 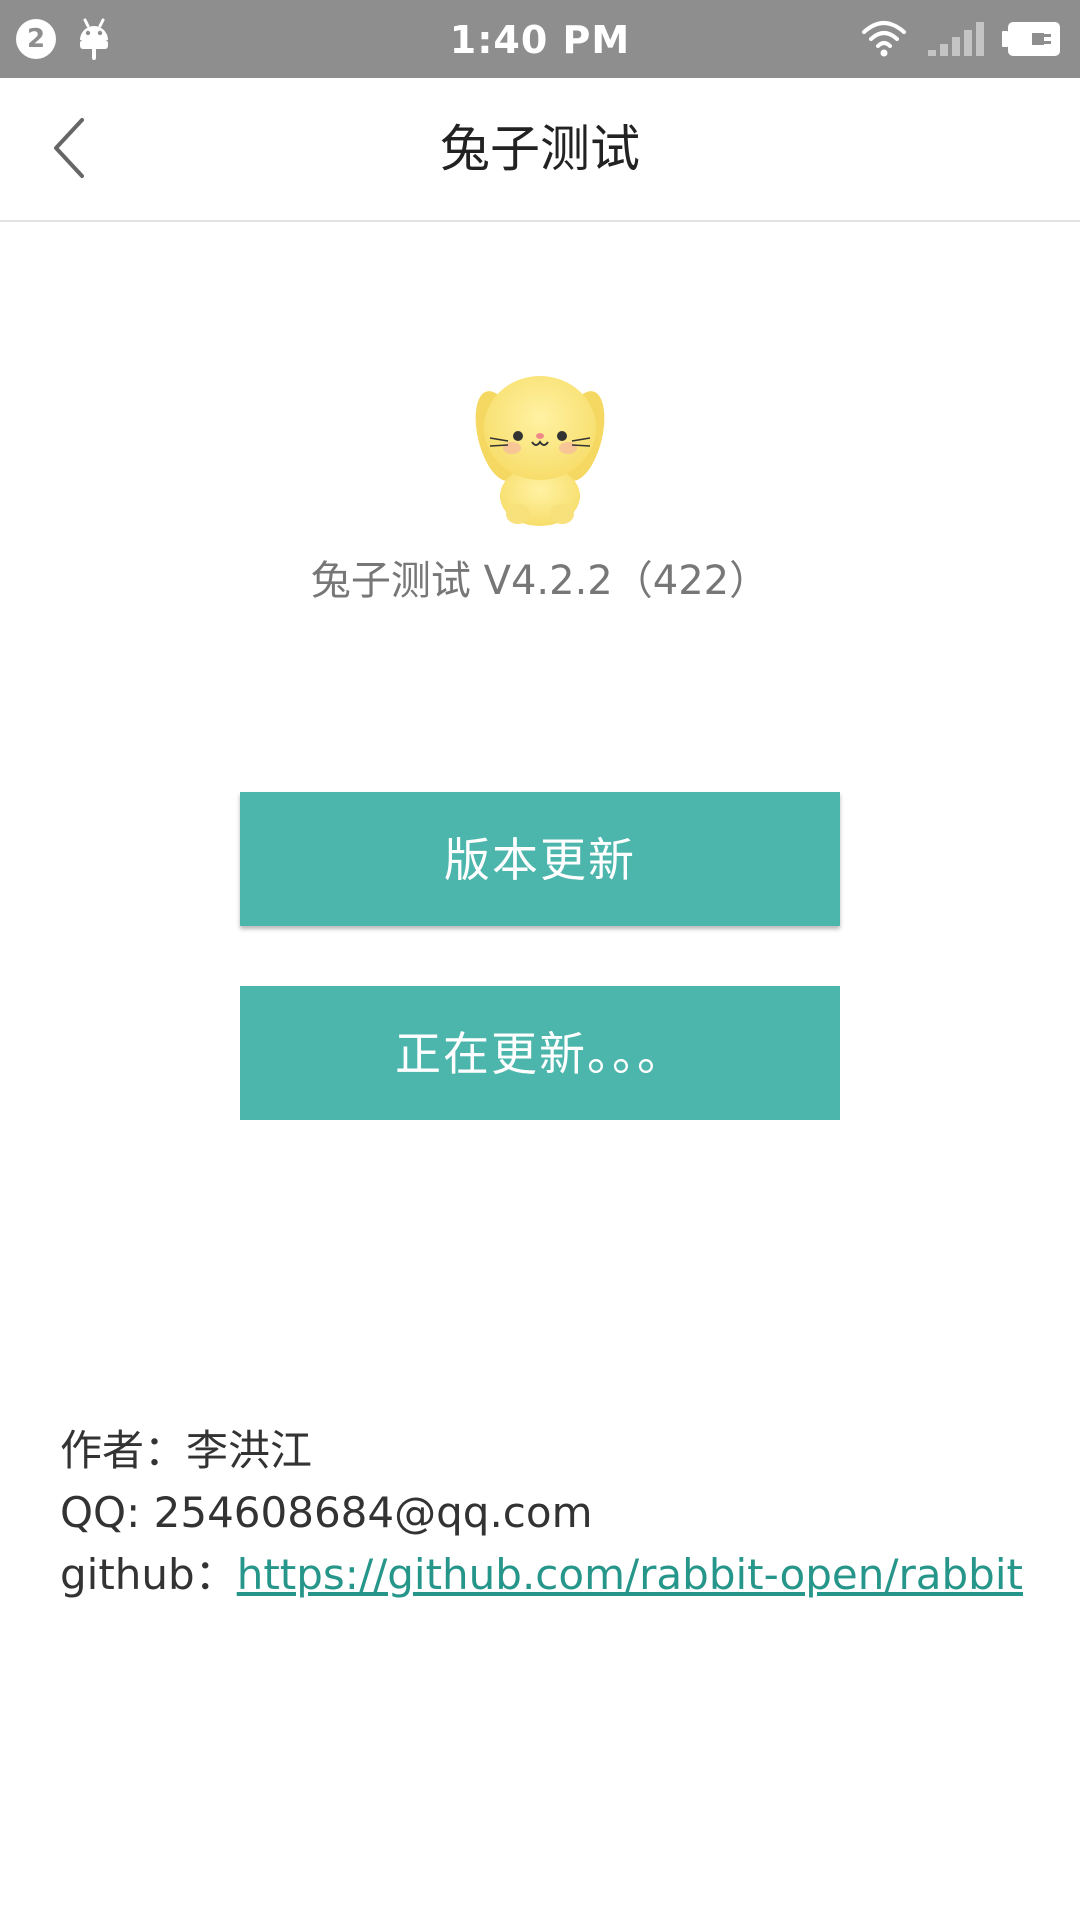 I want to click on chevron-left-icon, so click(x=69, y=148).